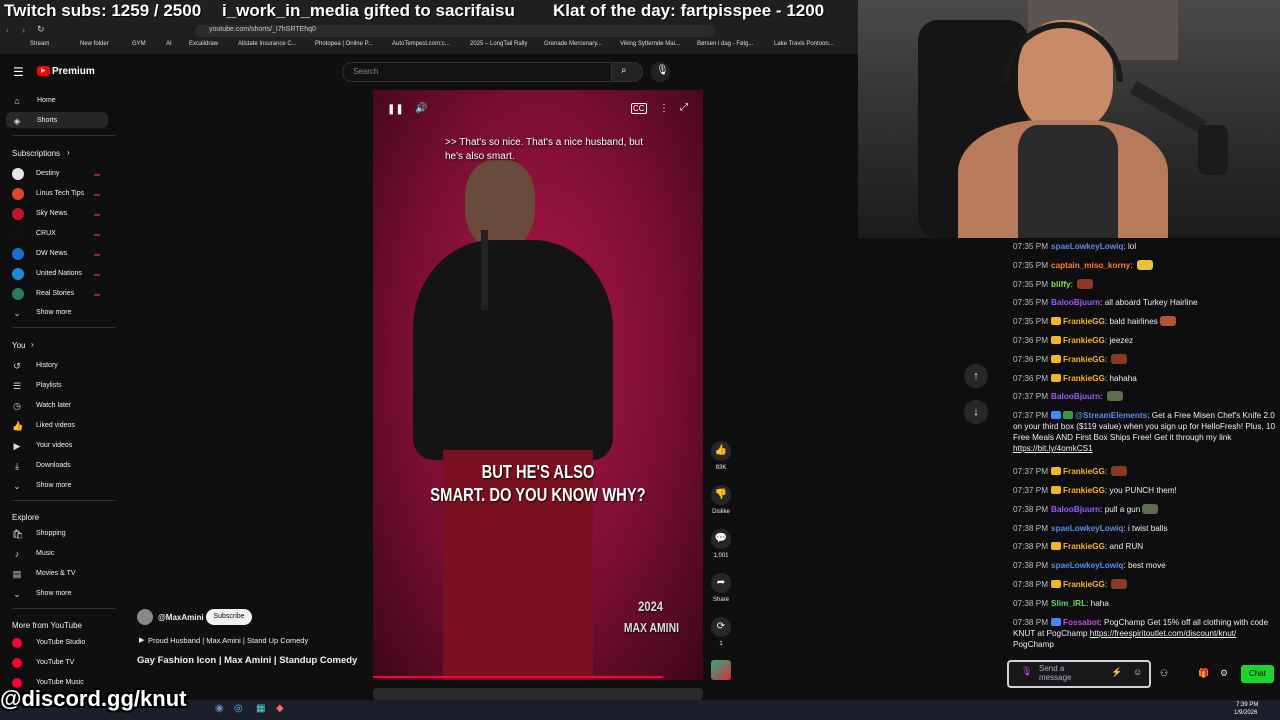  Describe the element at coordinates (1068, 603) in the screenshot. I see `chat-username: Slim_IRL` at that location.